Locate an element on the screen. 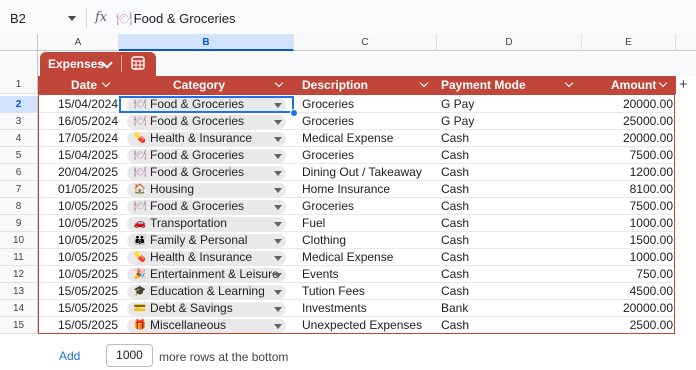 This screenshot has height=370, width=696. row-number: 1 is located at coordinates (19, 85).